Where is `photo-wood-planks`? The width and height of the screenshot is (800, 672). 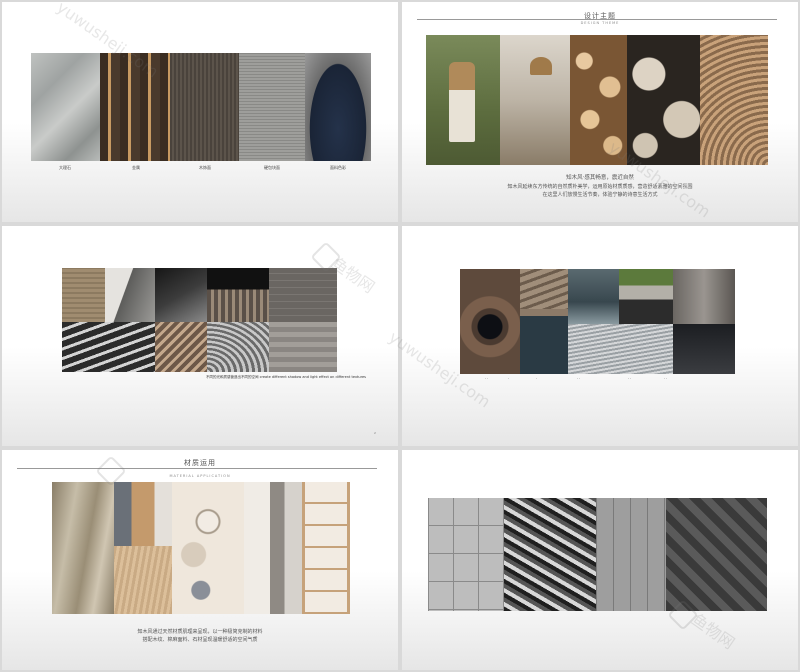 photo-wood-planks is located at coordinates (631, 554).